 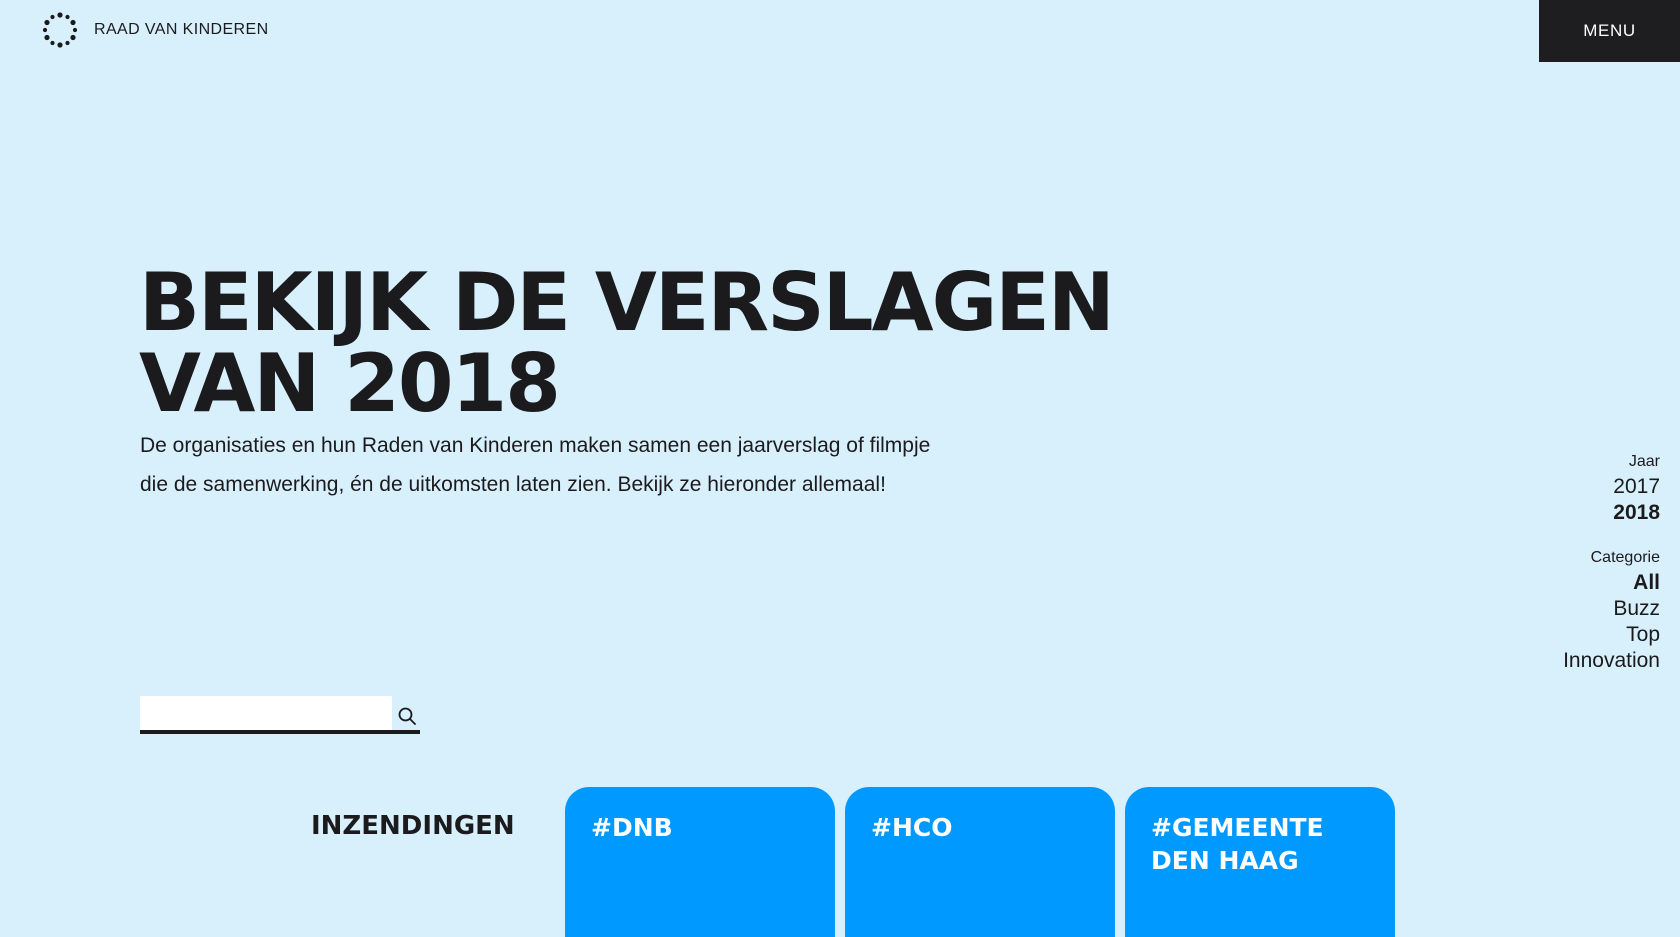 I want to click on submission-card-gemeente-den-haag: #GEMEENTE DEN HAAG, so click(x=1260, y=862).